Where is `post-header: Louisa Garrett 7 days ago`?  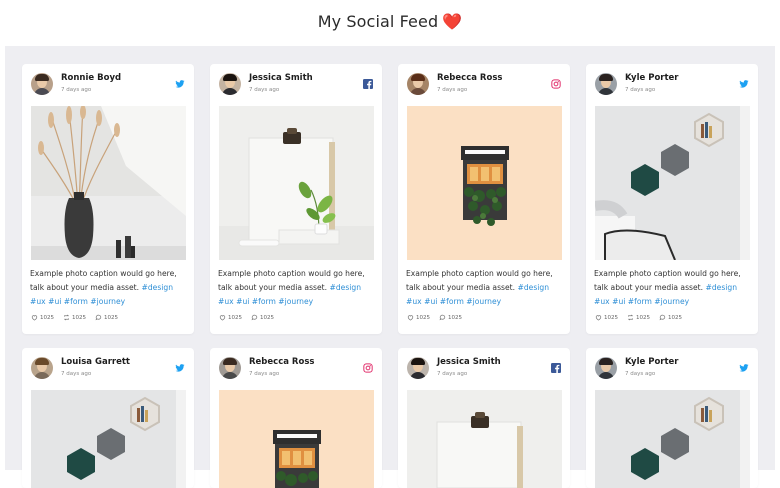
post-header: Louisa Garrett 7 days ago is located at coordinates (108, 369).